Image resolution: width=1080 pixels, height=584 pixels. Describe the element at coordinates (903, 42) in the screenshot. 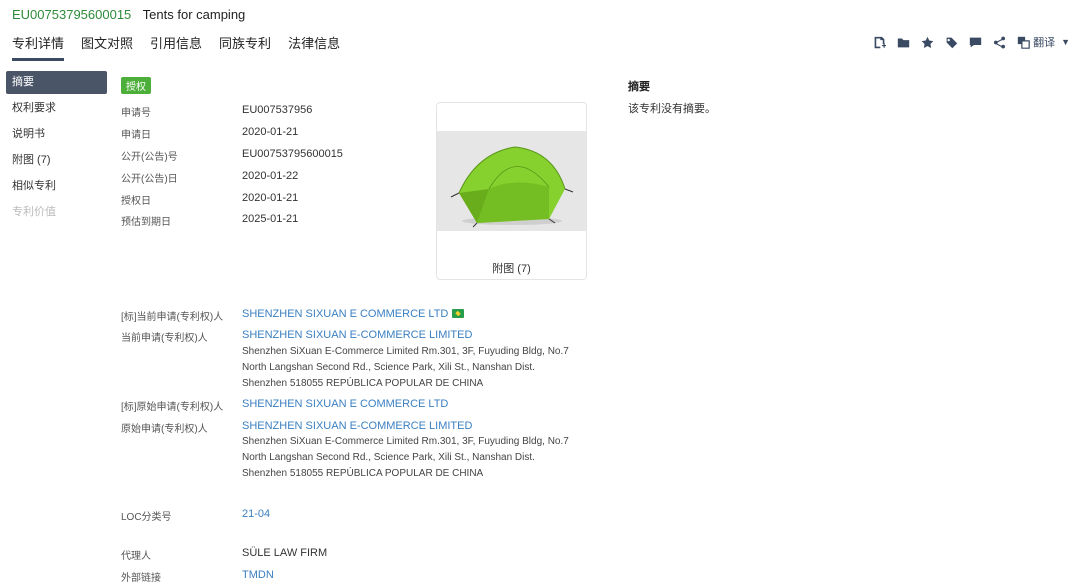

I see `folder-icon` at that location.